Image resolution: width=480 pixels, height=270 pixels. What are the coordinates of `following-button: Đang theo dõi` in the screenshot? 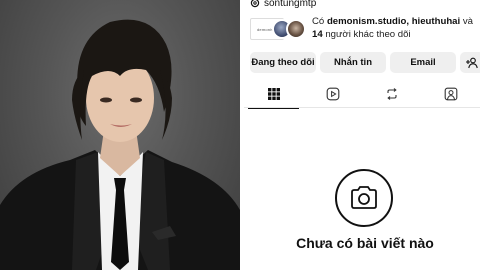 It's located at (283, 62).